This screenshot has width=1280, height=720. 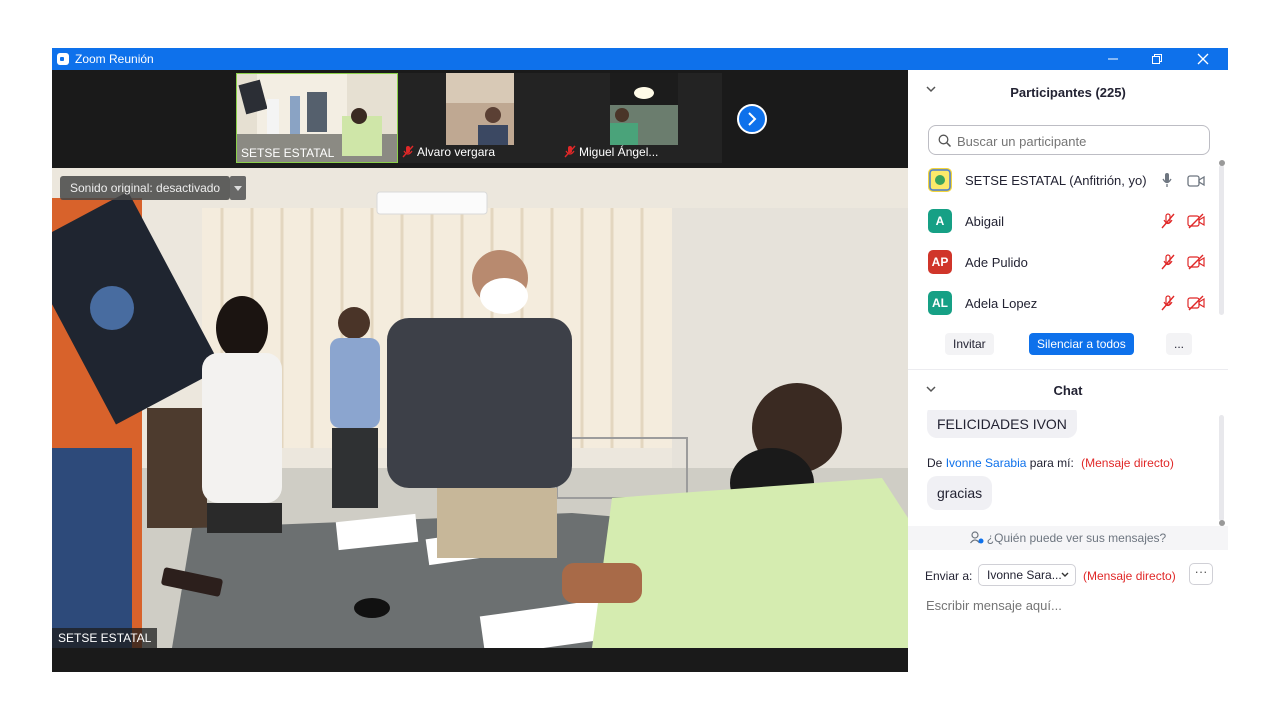 I want to click on participant-list: SETSE ESTATAL (Anfitrión, yo) A Abigail, so click(x=1063, y=239).